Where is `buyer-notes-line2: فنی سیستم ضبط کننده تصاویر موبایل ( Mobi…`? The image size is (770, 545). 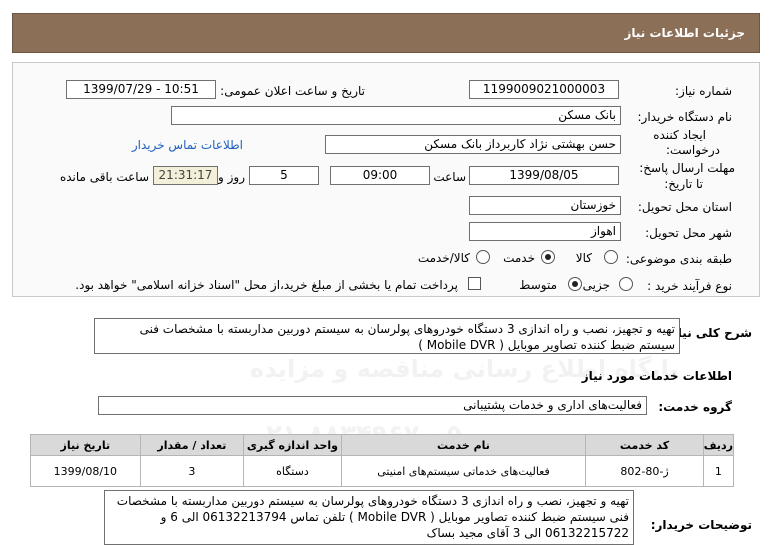 buyer-notes-line2: فنی سیستم ضبط کننده تصاویر موبایل ( Mobi… is located at coordinates (394, 517).